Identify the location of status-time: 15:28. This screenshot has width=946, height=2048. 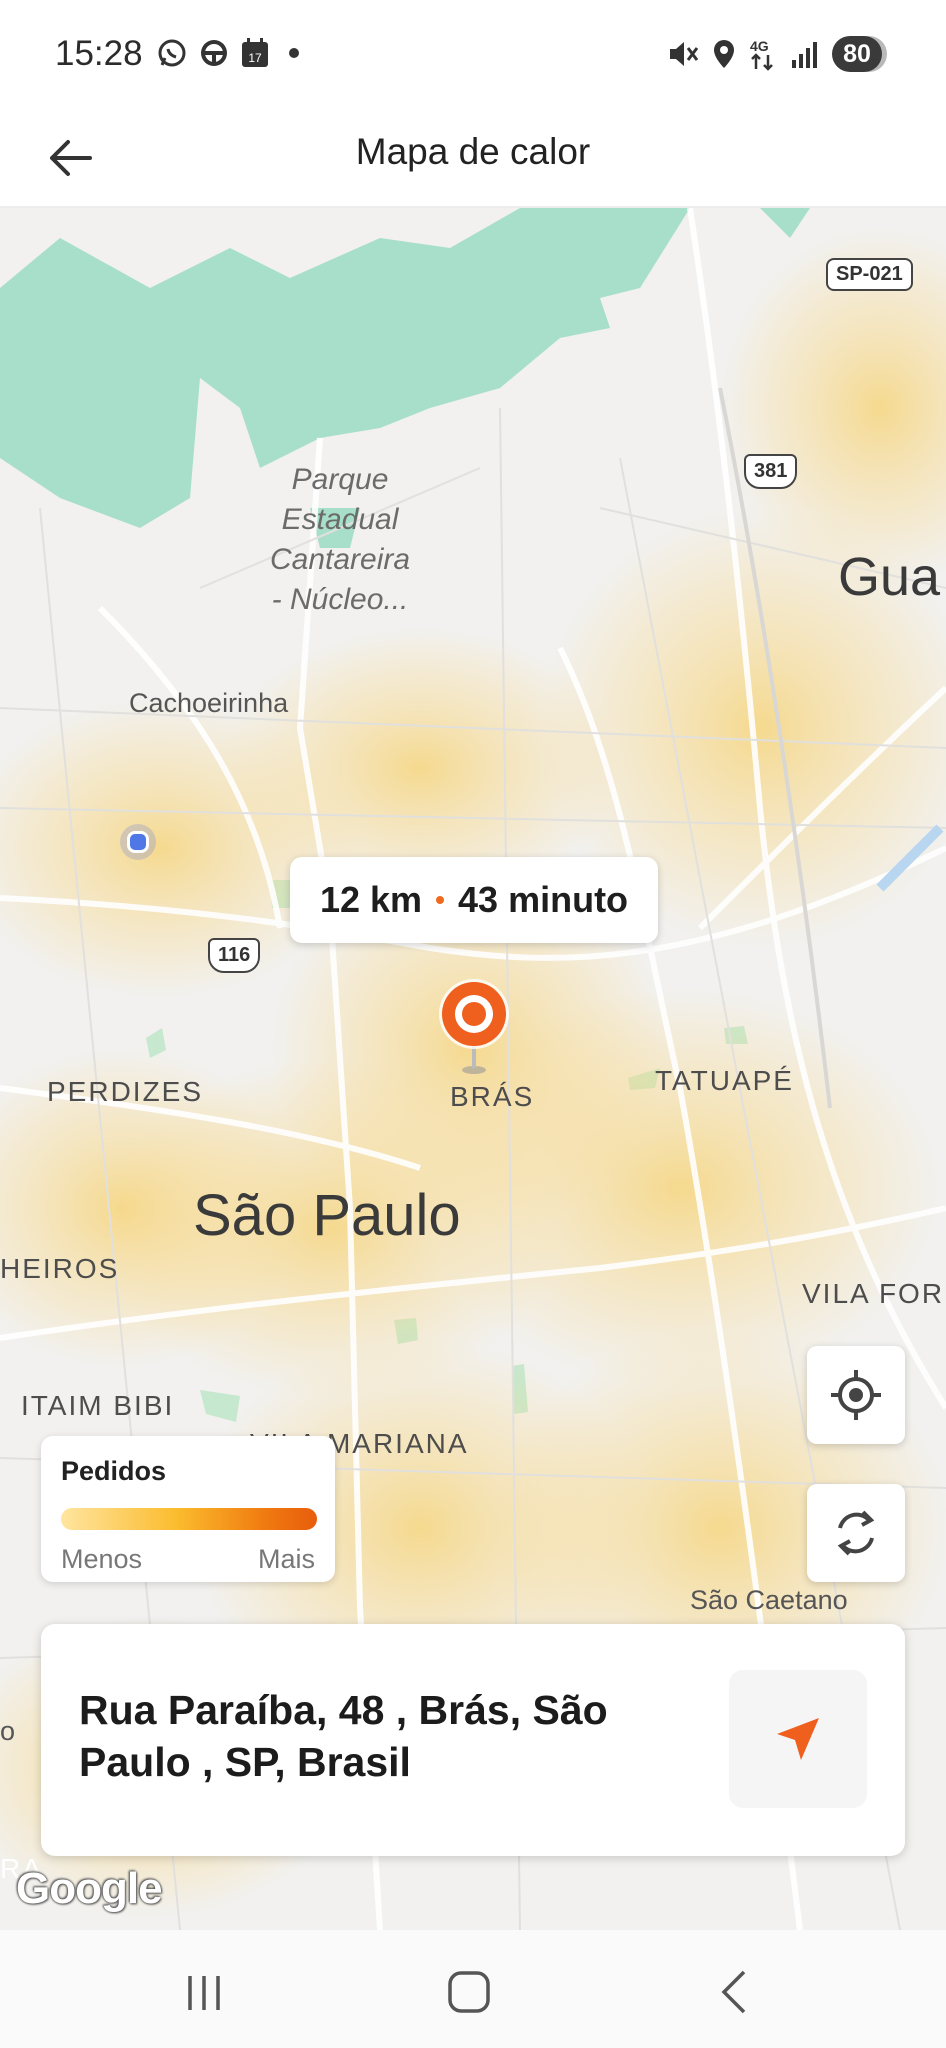
(99, 53).